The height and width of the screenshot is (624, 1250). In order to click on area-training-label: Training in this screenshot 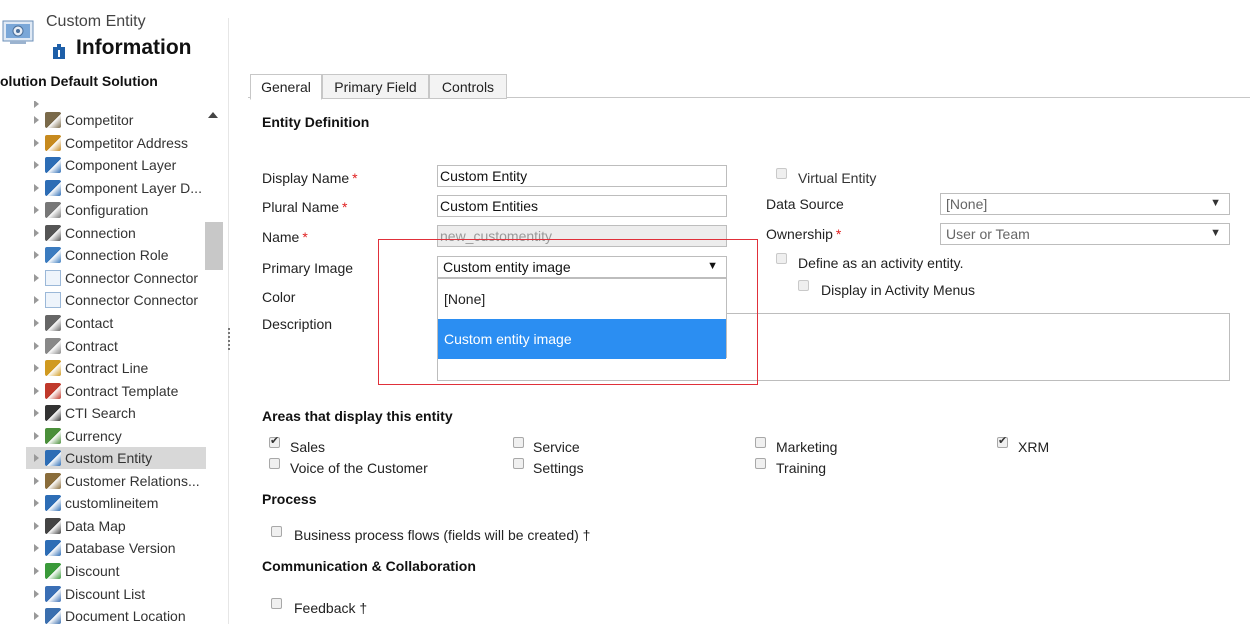, I will do `click(801, 468)`.